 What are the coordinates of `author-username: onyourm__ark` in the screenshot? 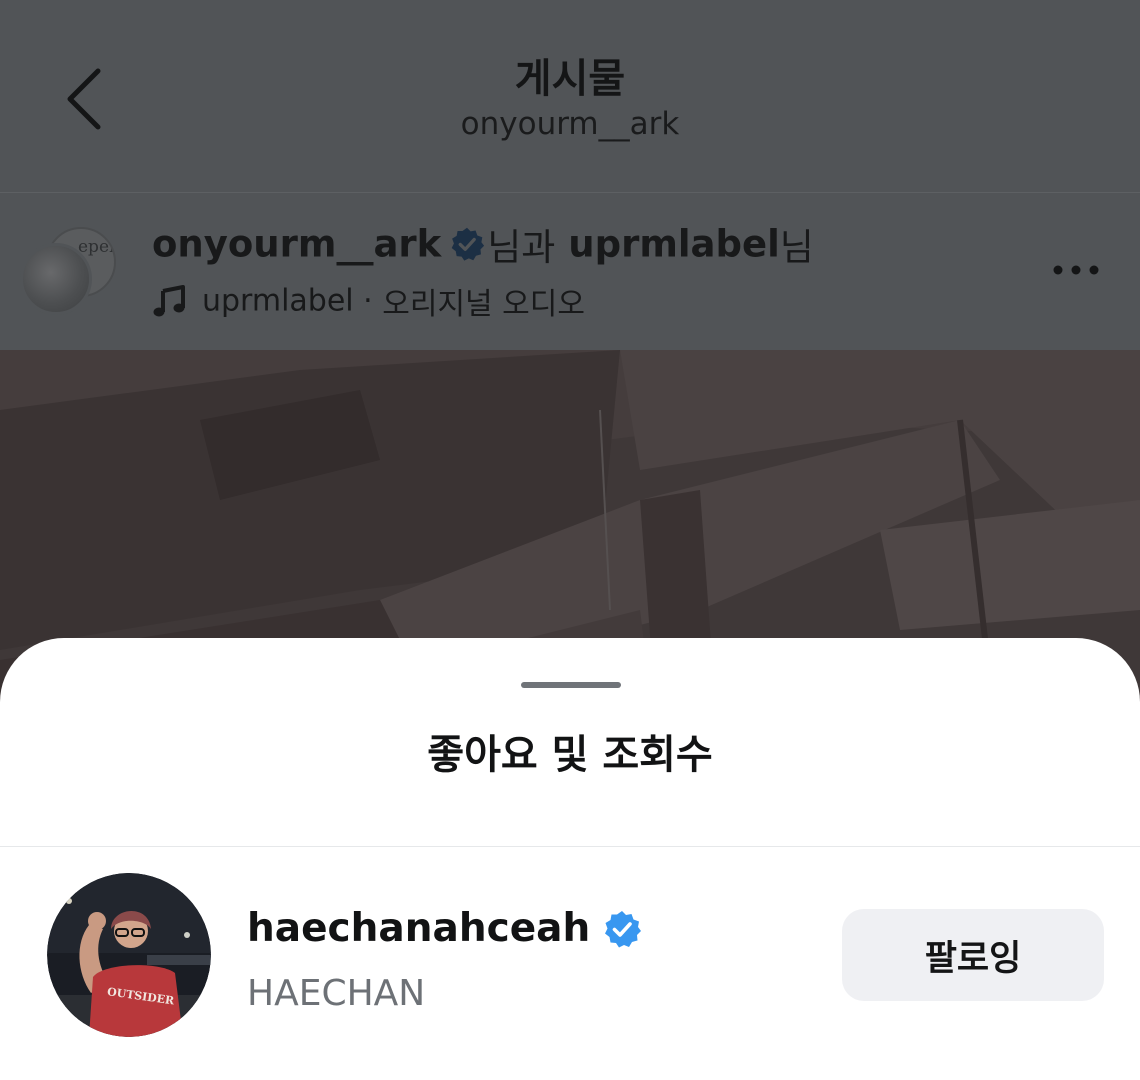 It's located at (296, 244).